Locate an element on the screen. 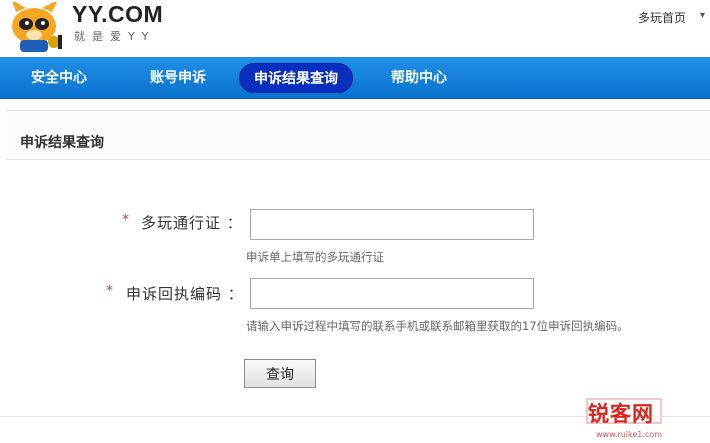 The width and height of the screenshot is (710, 443). yy-mascot-icon is located at coordinates (39, 27).